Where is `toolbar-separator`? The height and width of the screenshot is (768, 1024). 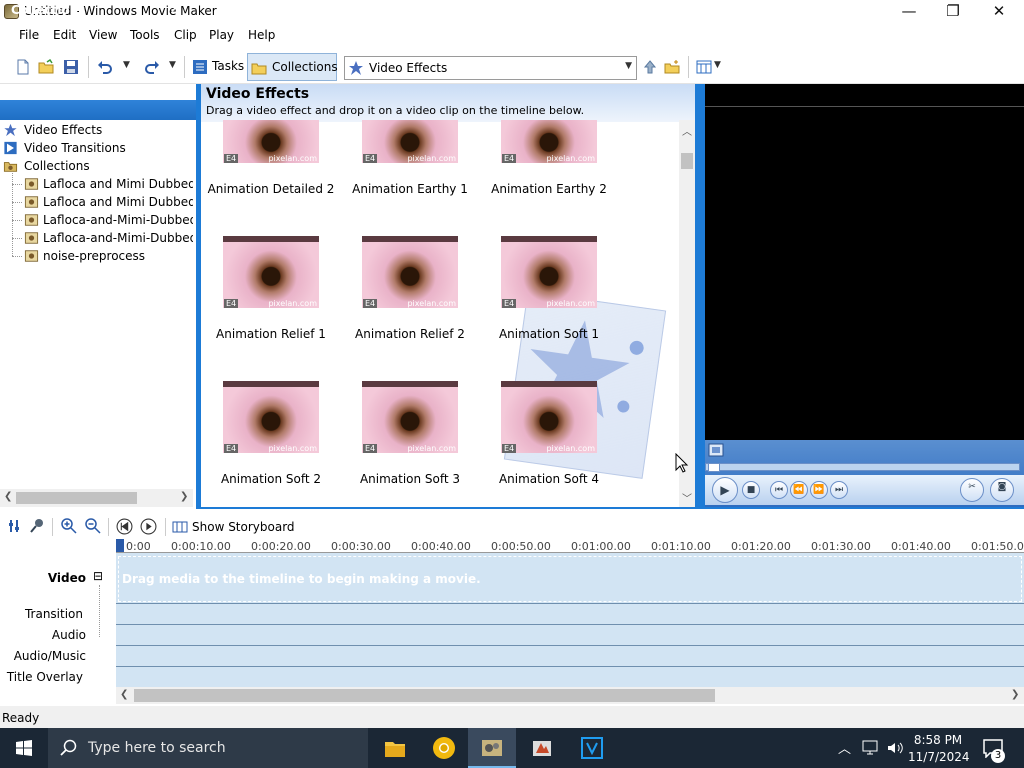 toolbar-separator is located at coordinates (108, 527).